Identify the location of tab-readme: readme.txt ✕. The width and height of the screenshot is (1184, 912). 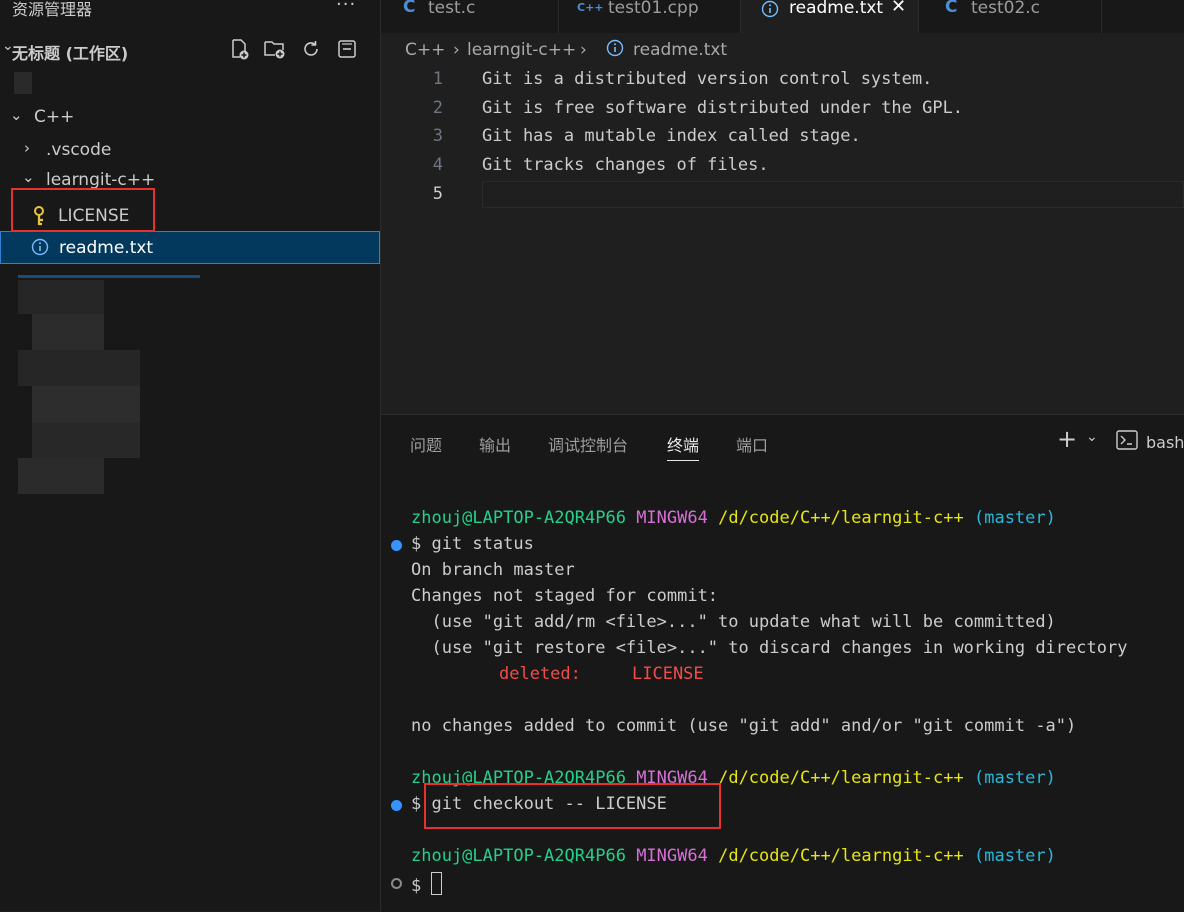
(830, 16).